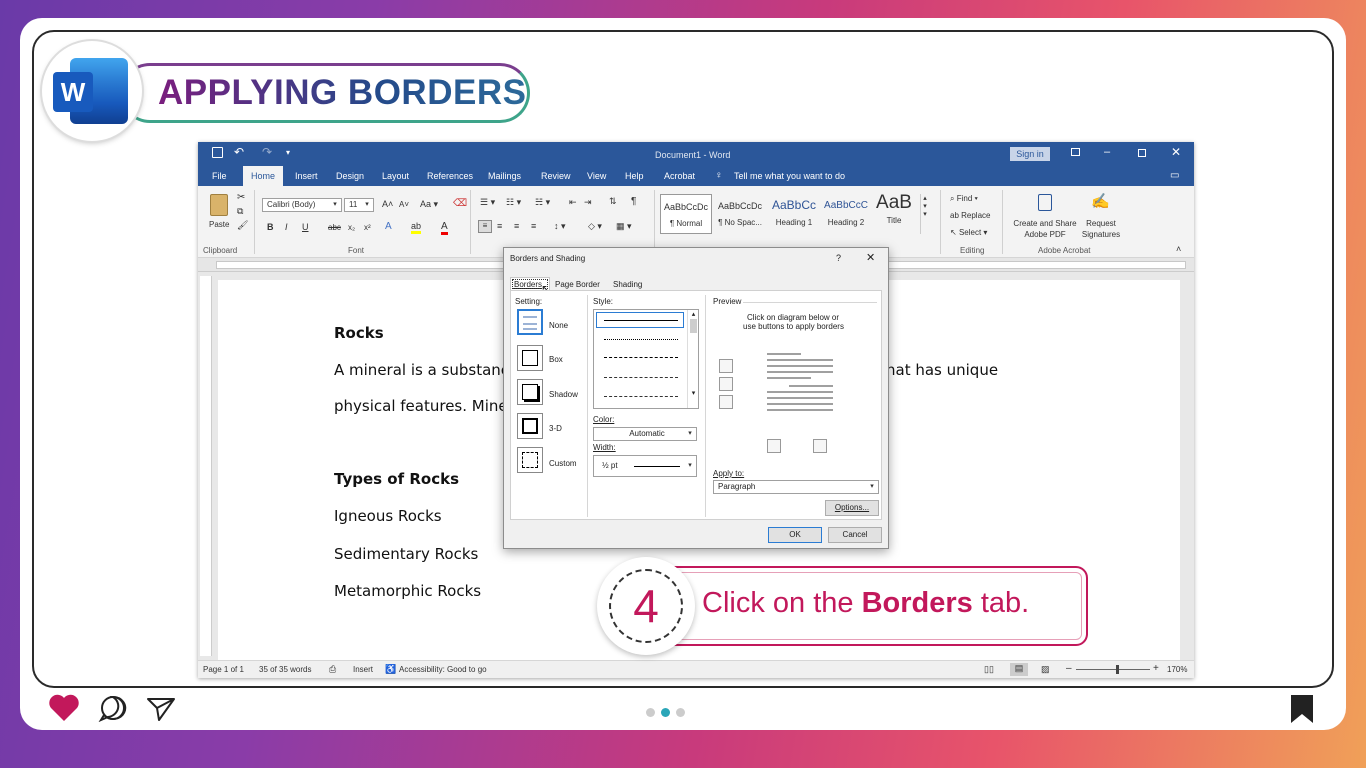  I want to click on style-normal: AaBbCcDc ¶ Normal, so click(686, 214).